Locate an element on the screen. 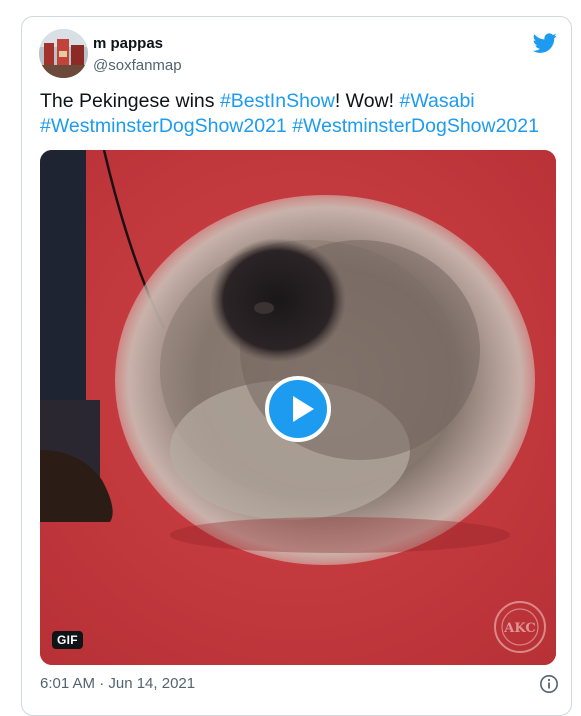 The width and height of the screenshot is (581, 716). author-avatar is located at coordinates (63, 53).